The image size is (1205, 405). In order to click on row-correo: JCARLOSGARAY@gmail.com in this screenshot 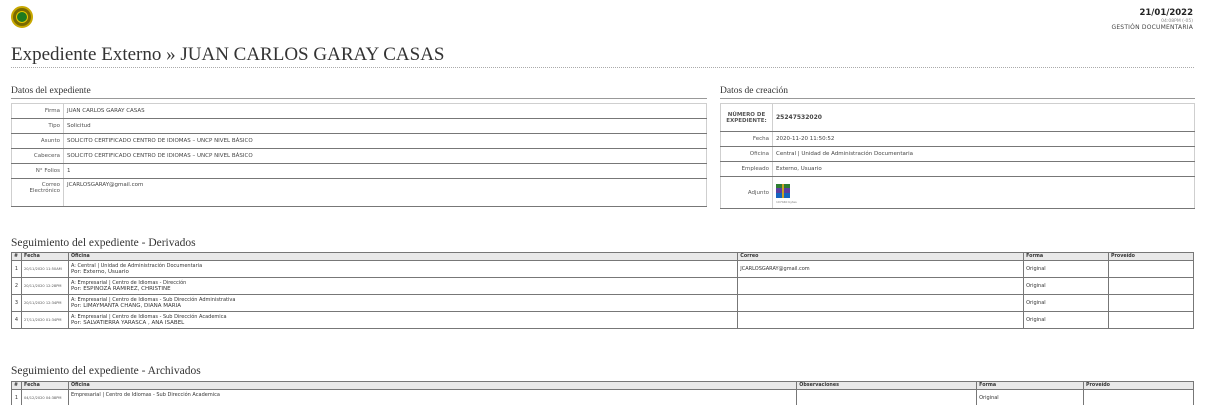, I will do `click(881, 269)`.